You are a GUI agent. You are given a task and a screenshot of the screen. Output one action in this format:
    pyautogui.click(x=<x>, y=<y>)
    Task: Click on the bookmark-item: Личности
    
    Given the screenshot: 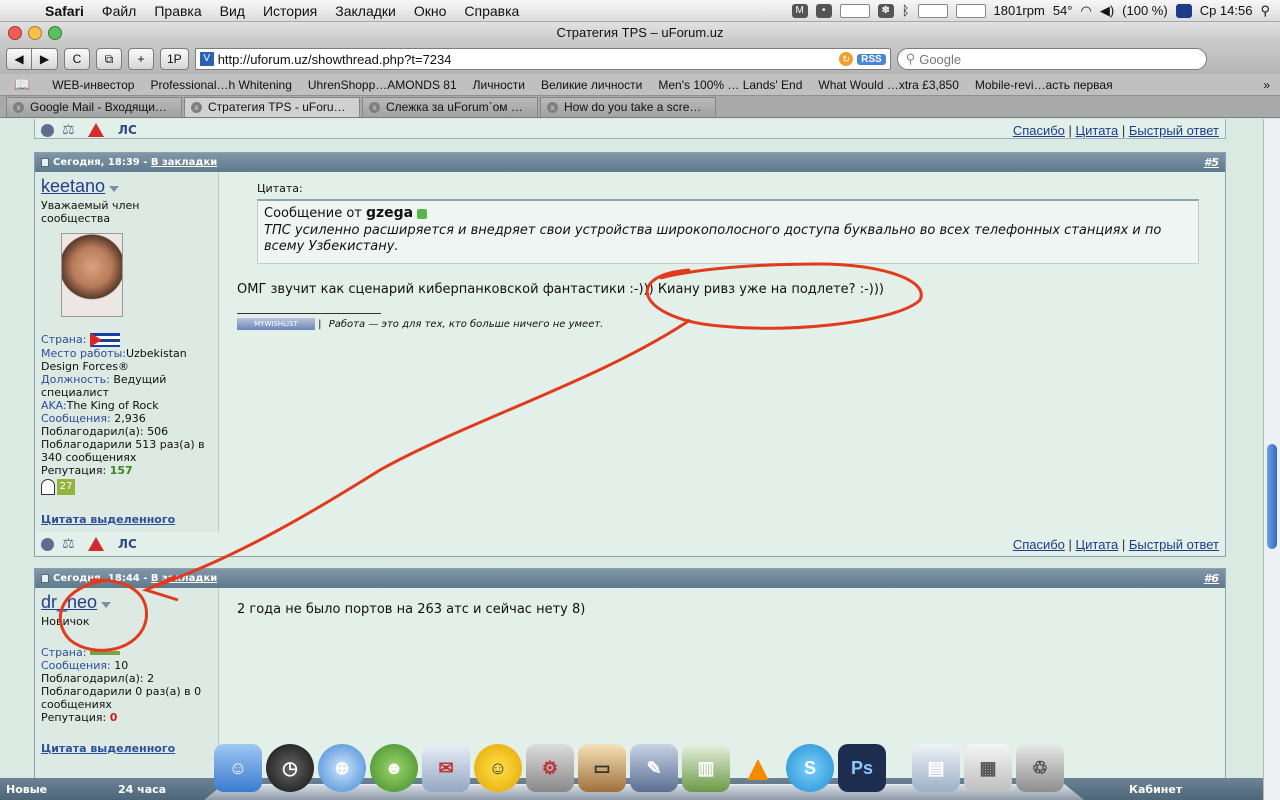 What is the action you would take?
    pyautogui.click(x=499, y=85)
    